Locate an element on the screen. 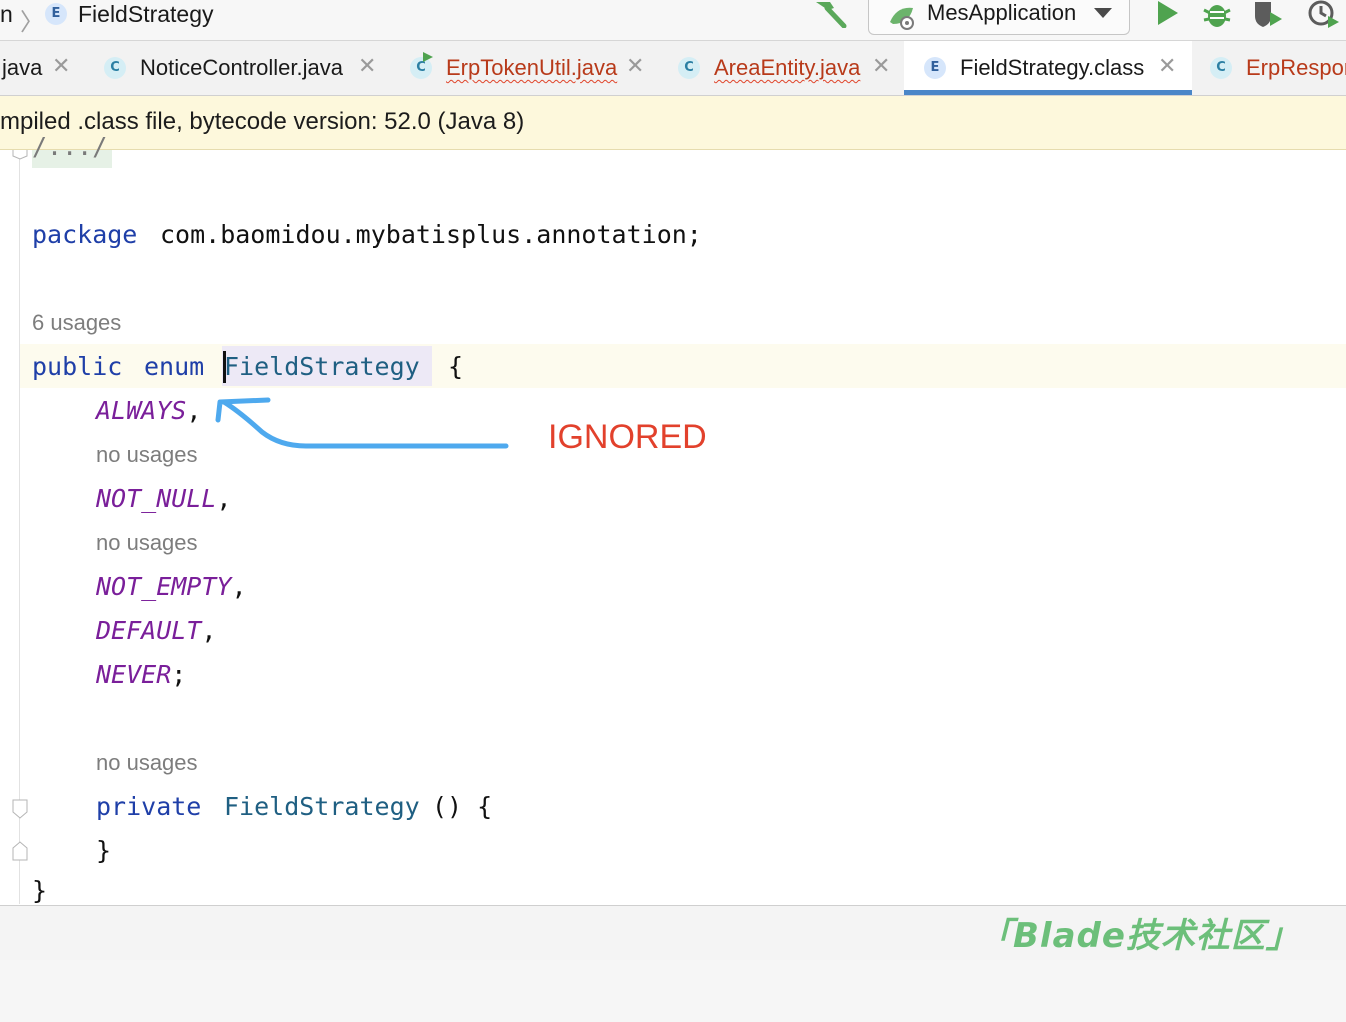 The image size is (1346, 1022). fold-start-icon is located at coordinates (20, 810).